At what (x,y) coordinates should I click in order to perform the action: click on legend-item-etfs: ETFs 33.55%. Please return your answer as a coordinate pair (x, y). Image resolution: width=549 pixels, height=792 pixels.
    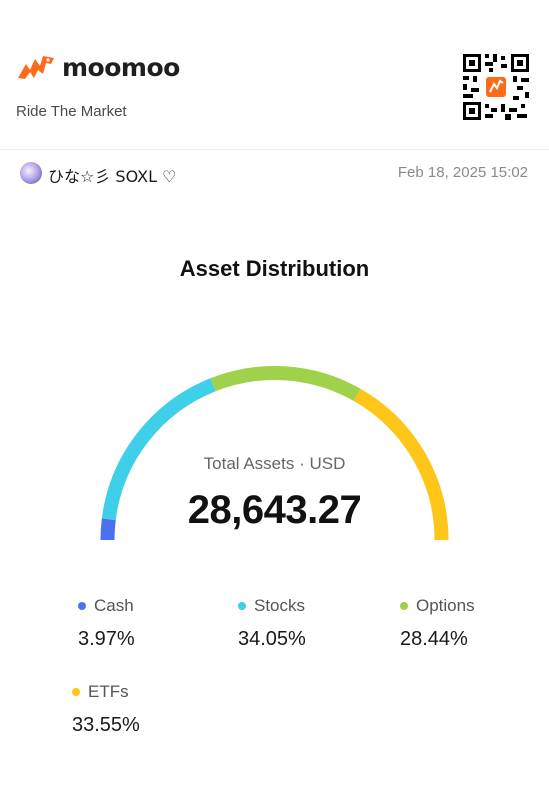
    Looking at the image, I should click on (106, 709).